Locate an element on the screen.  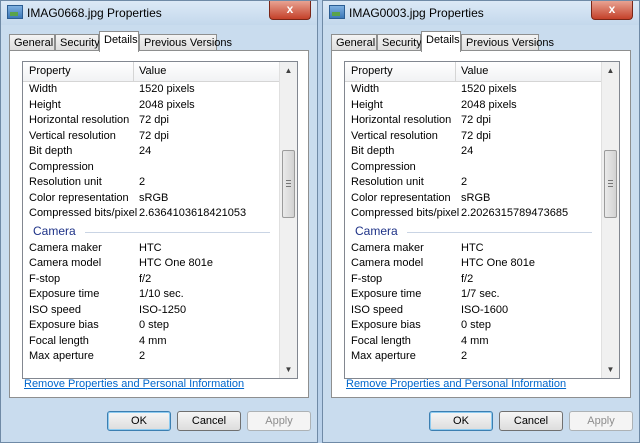
property-name: Vertical resolution is located at coordinates (394, 135).